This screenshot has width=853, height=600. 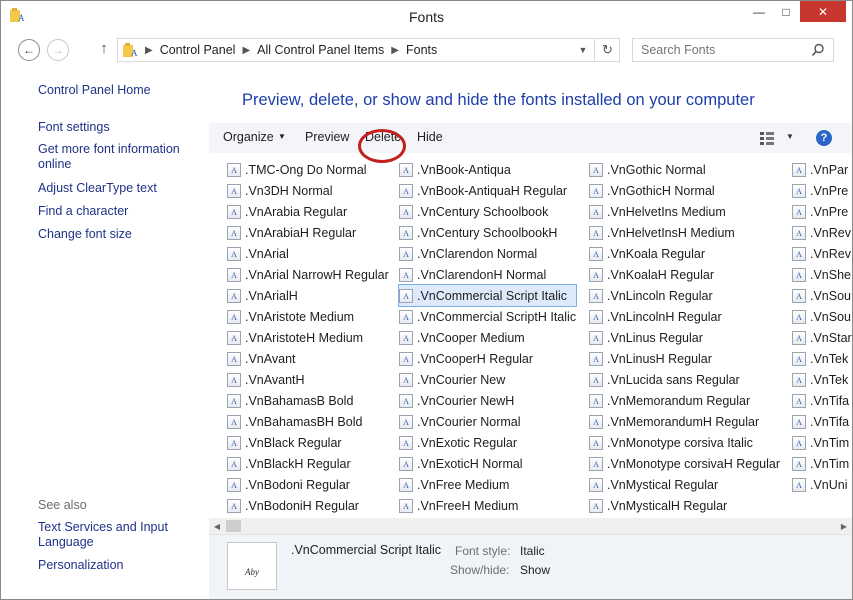 What do you see at coordinates (58, 50) in the screenshot?
I see `forward-button: →` at bounding box center [58, 50].